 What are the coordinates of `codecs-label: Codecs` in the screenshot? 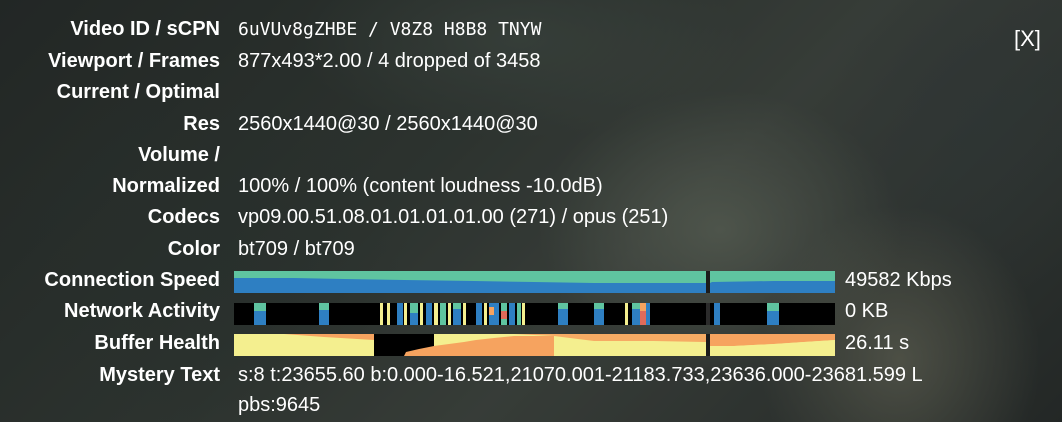 It's located at (183, 217).